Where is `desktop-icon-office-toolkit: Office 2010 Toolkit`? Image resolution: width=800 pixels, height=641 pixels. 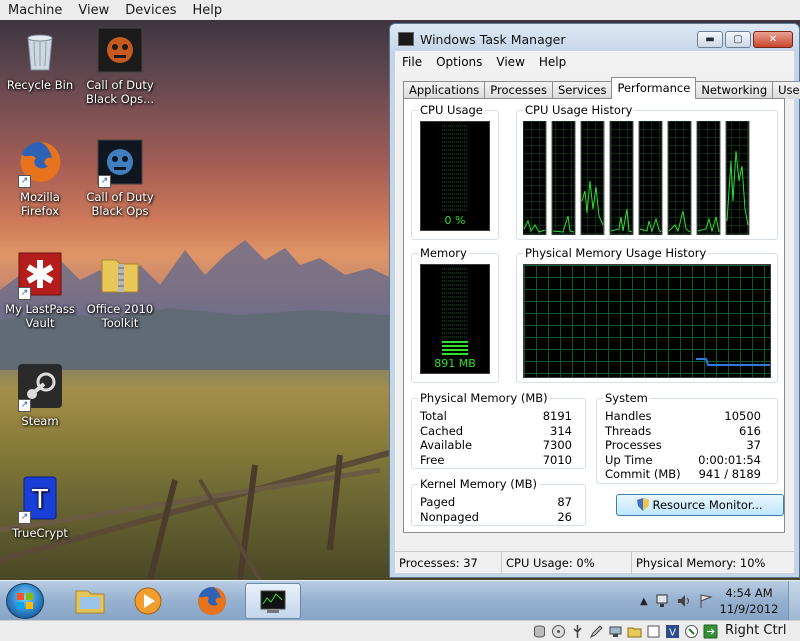 desktop-icon-office-toolkit: Office 2010 Toolkit is located at coordinates (120, 290).